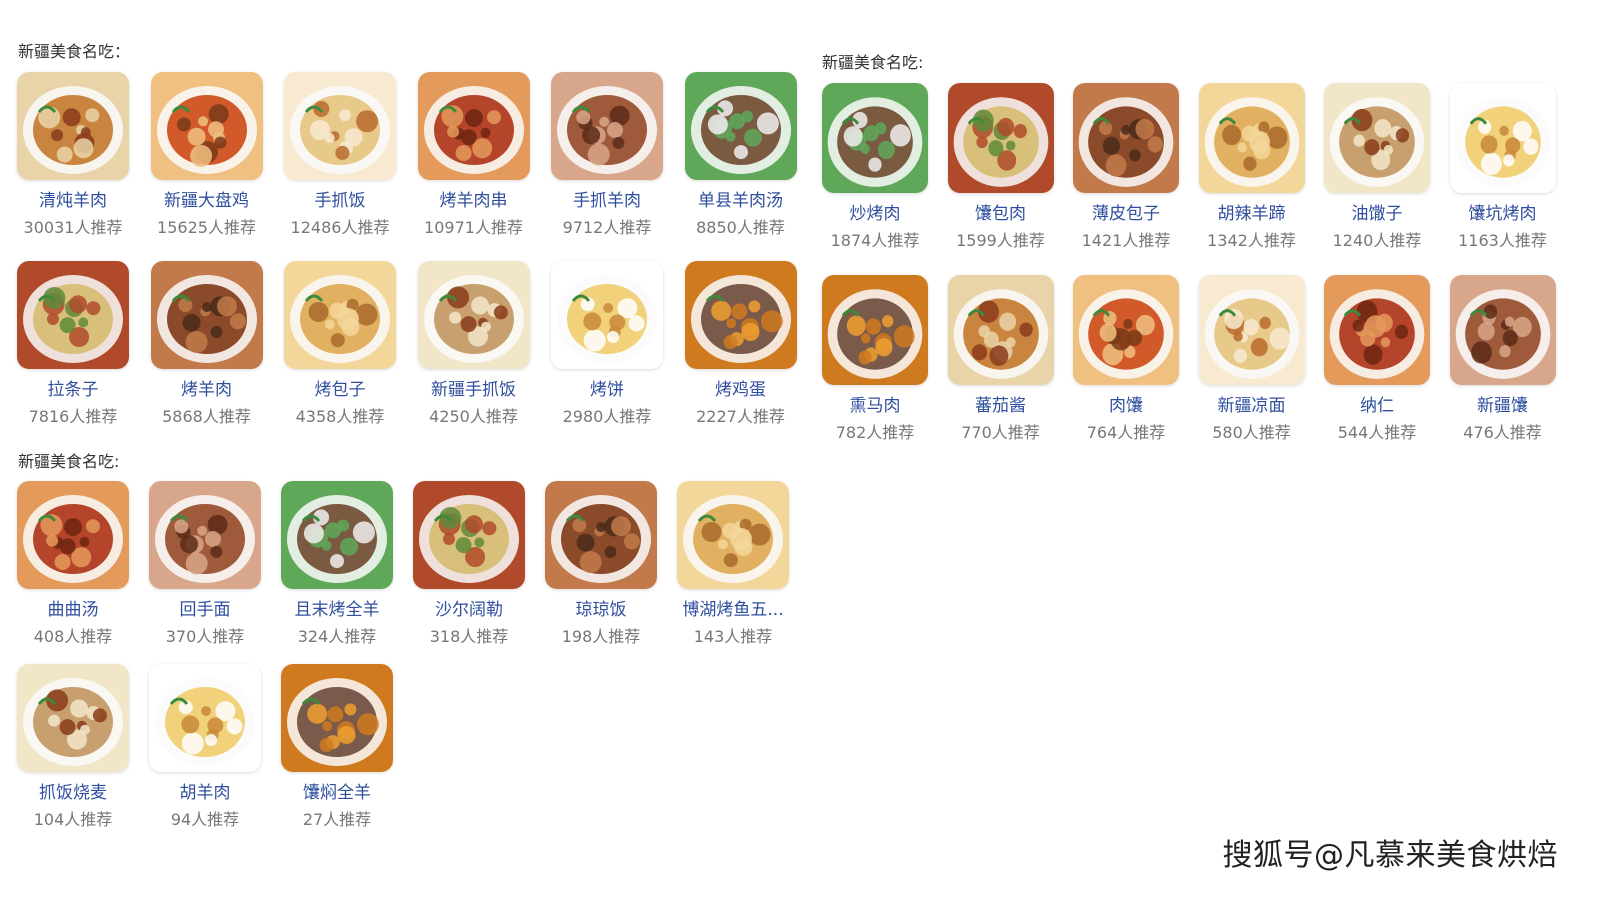 The height and width of the screenshot is (900, 1600). Describe the element at coordinates (875, 406) in the screenshot. I see `food-name-link: 熏马肉` at that location.